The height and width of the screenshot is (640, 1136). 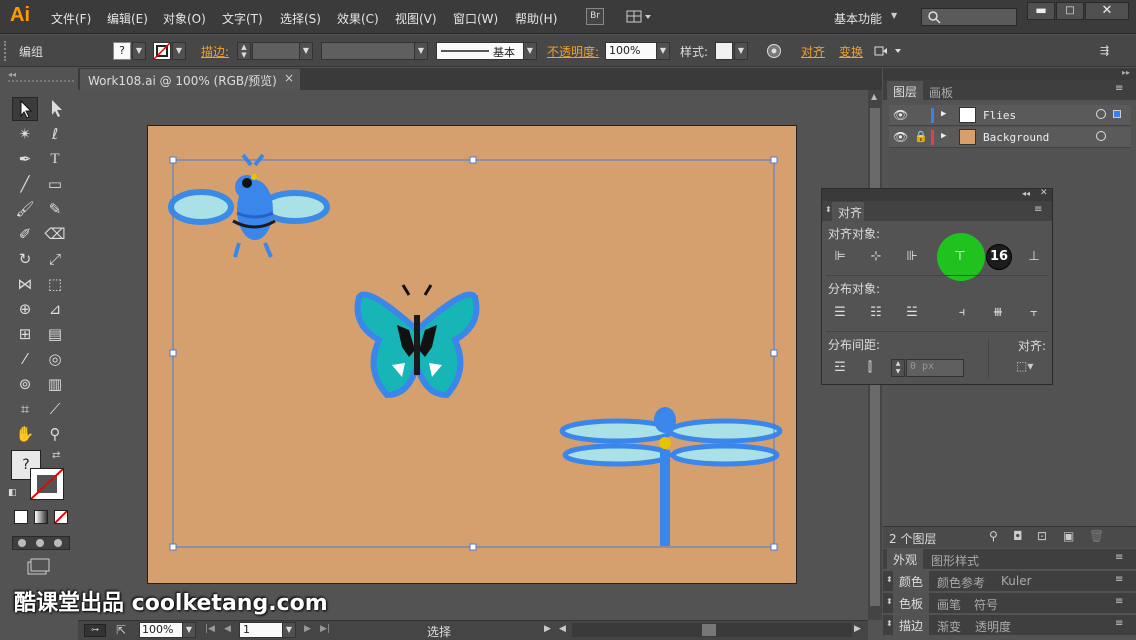 I want to click on collapse-panel-icon: ◂◂, so click(x=1026, y=193).